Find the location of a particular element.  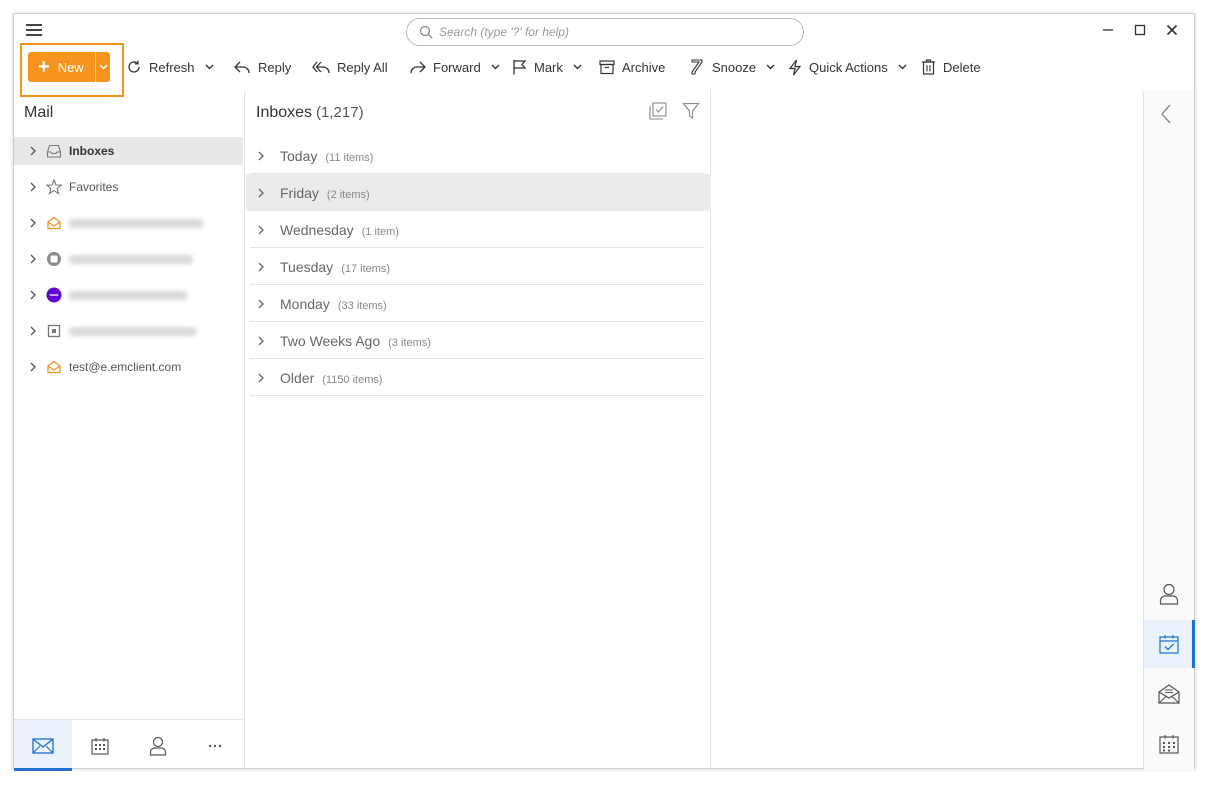

tasks-panel-button is located at coordinates (1169, 644).